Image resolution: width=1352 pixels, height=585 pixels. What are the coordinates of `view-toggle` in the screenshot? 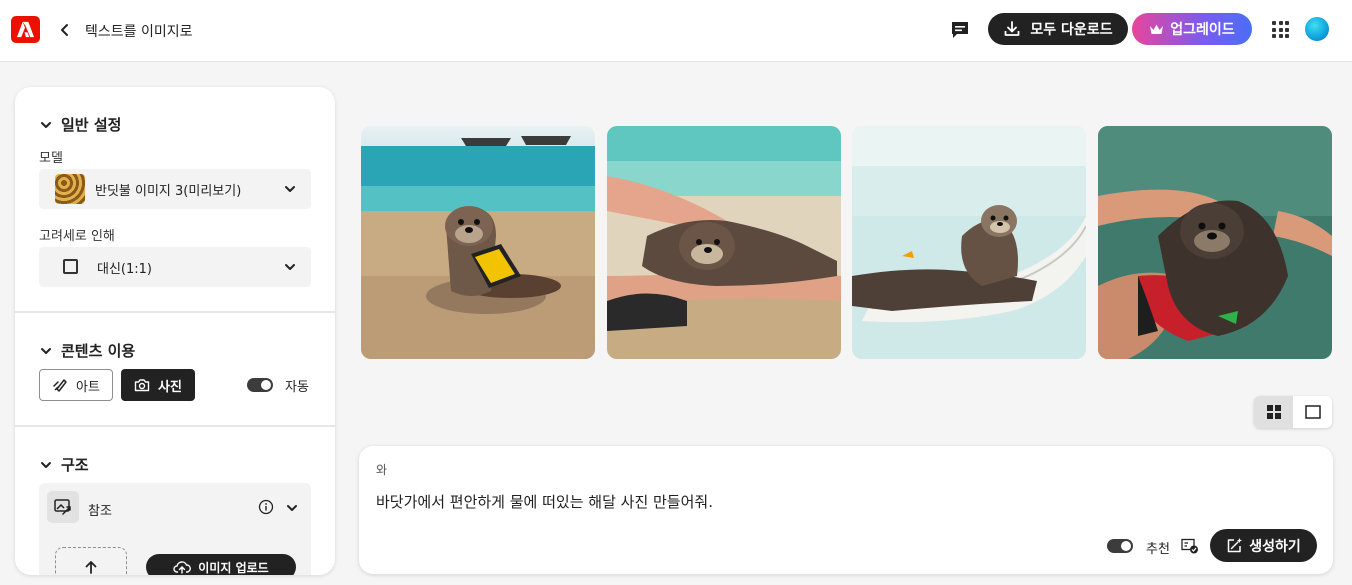 It's located at (1293, 412).